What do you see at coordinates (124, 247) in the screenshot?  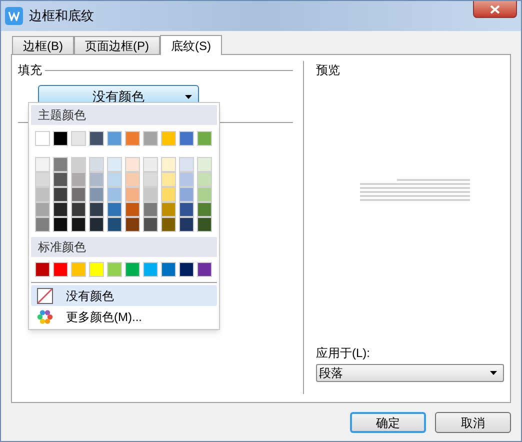 I see `menu-heading: 标准颜色` at bounding box center [124, 247].